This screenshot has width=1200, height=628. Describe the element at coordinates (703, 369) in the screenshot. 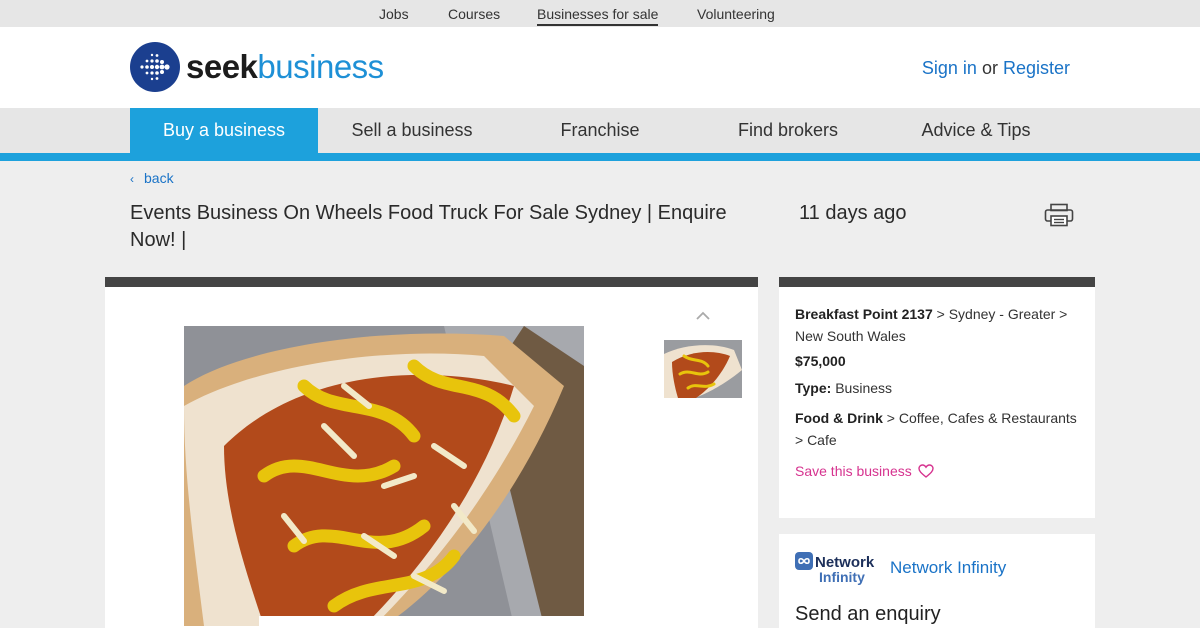

I see `gallery-thumbnail` at that location.